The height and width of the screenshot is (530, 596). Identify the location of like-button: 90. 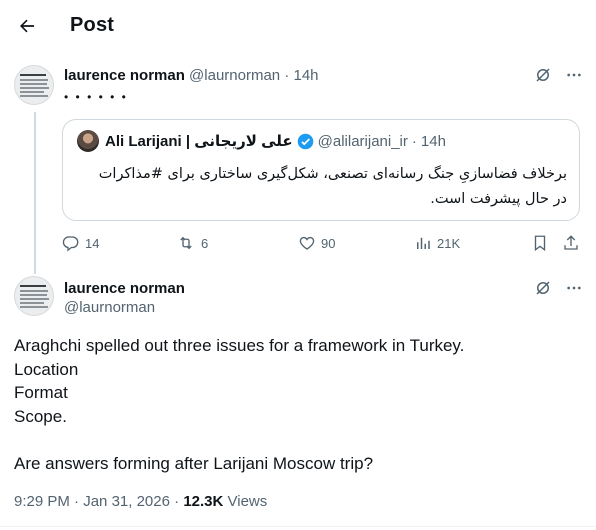
(316, 243).